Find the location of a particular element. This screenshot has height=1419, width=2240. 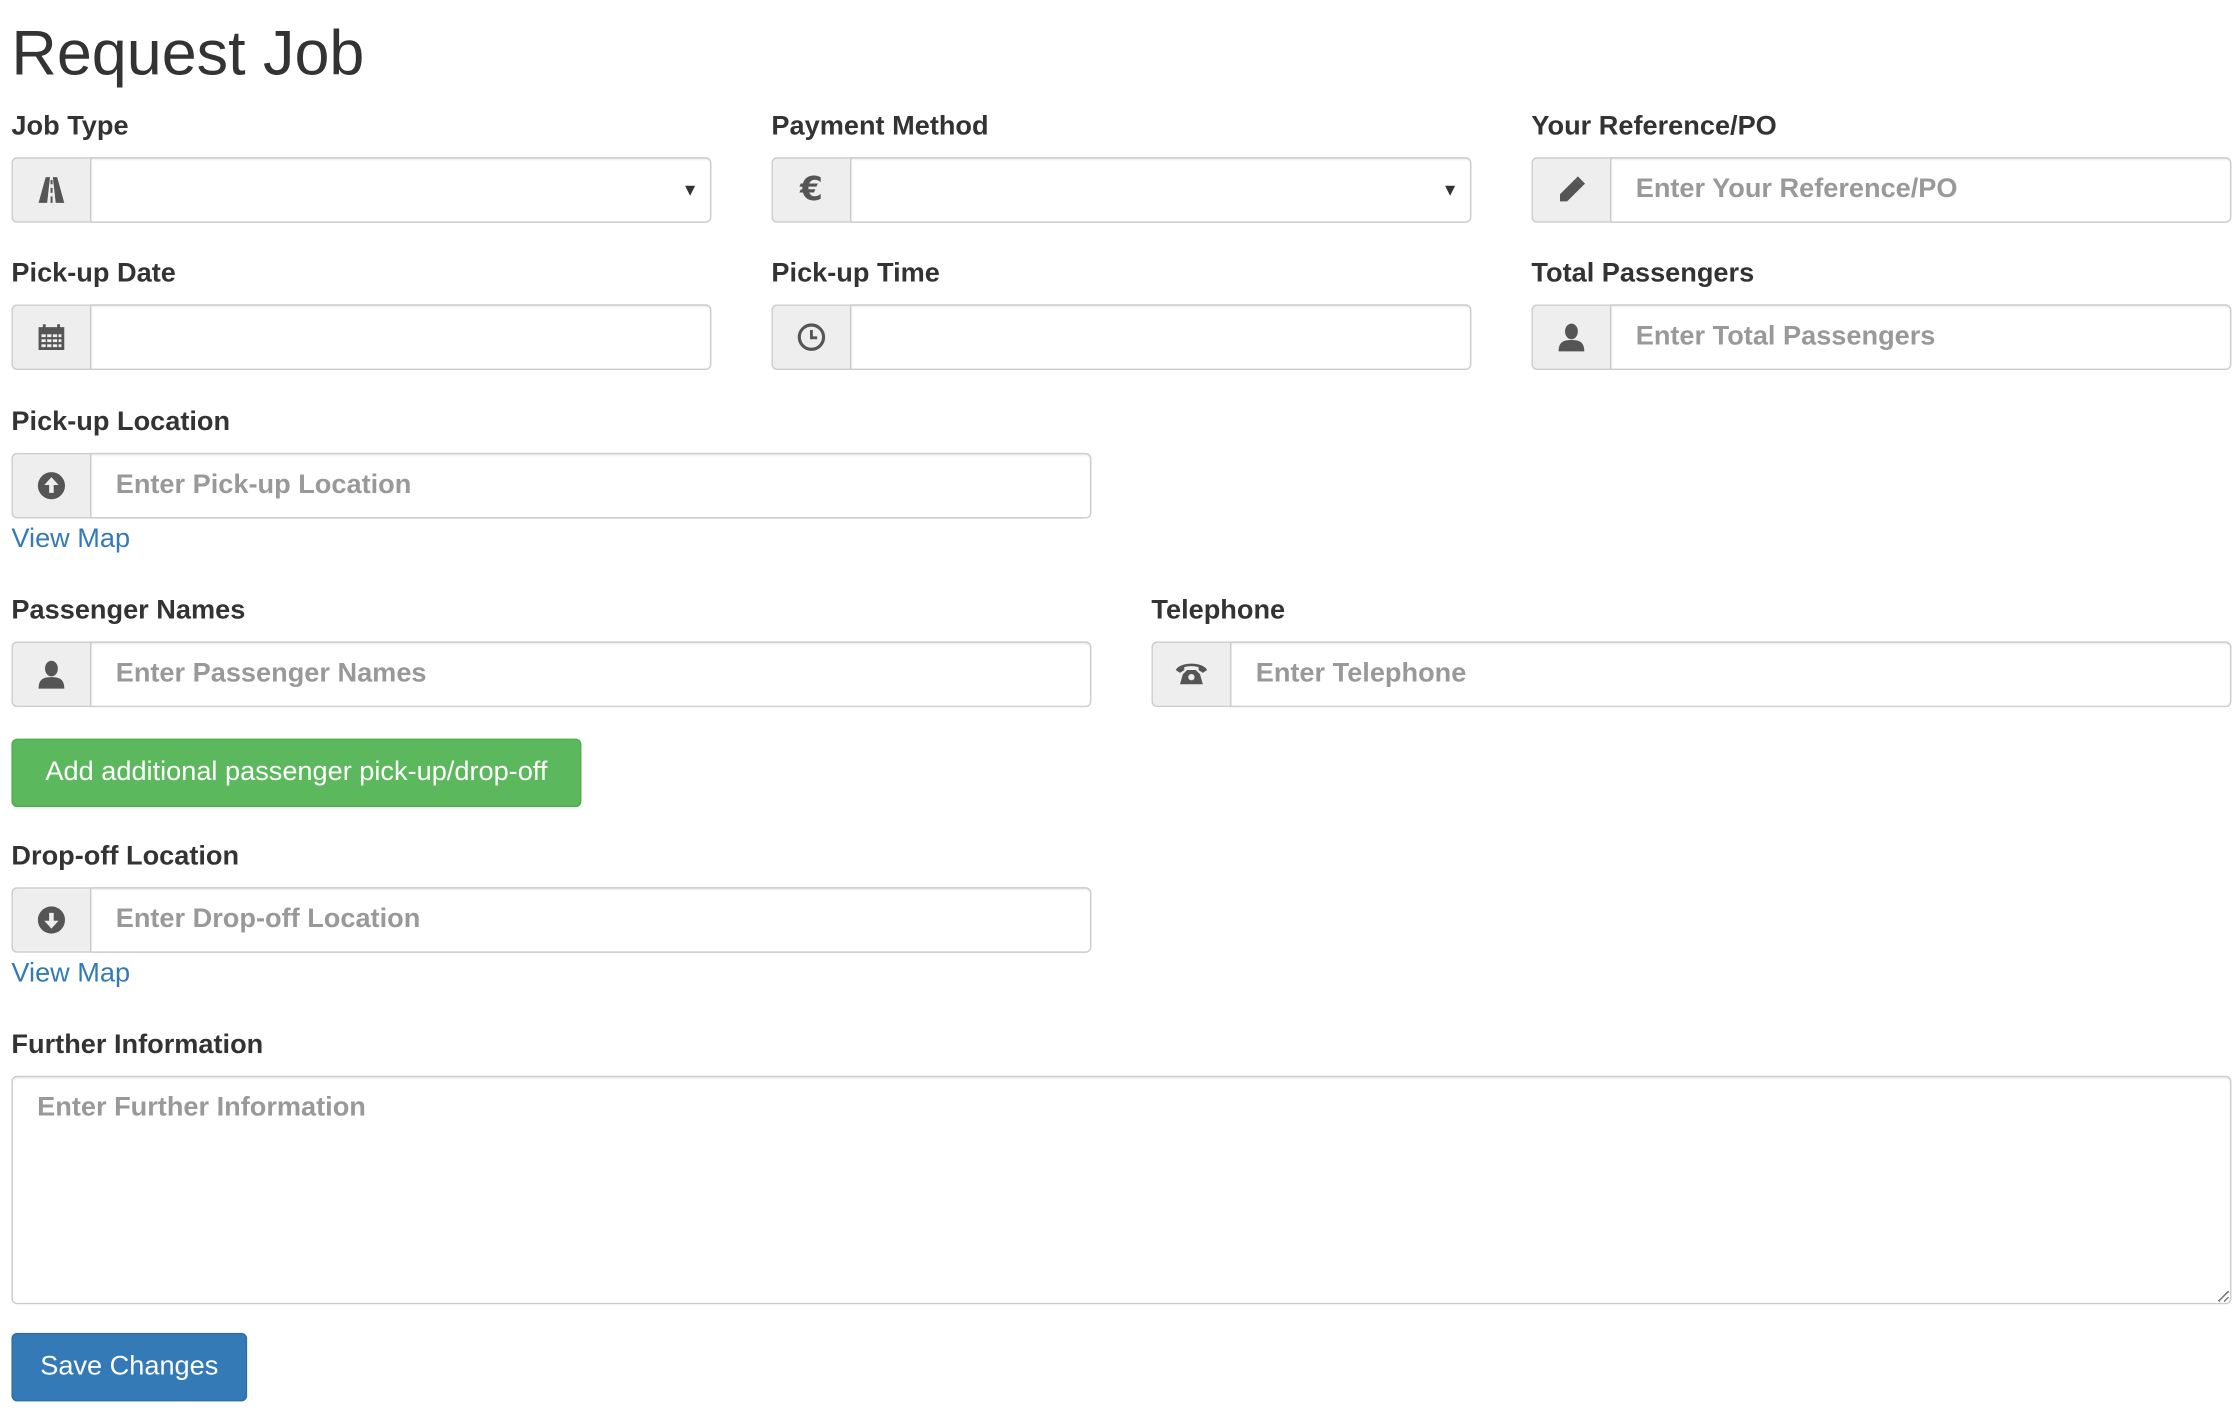

road-icon is located at coordinates (50, 190).